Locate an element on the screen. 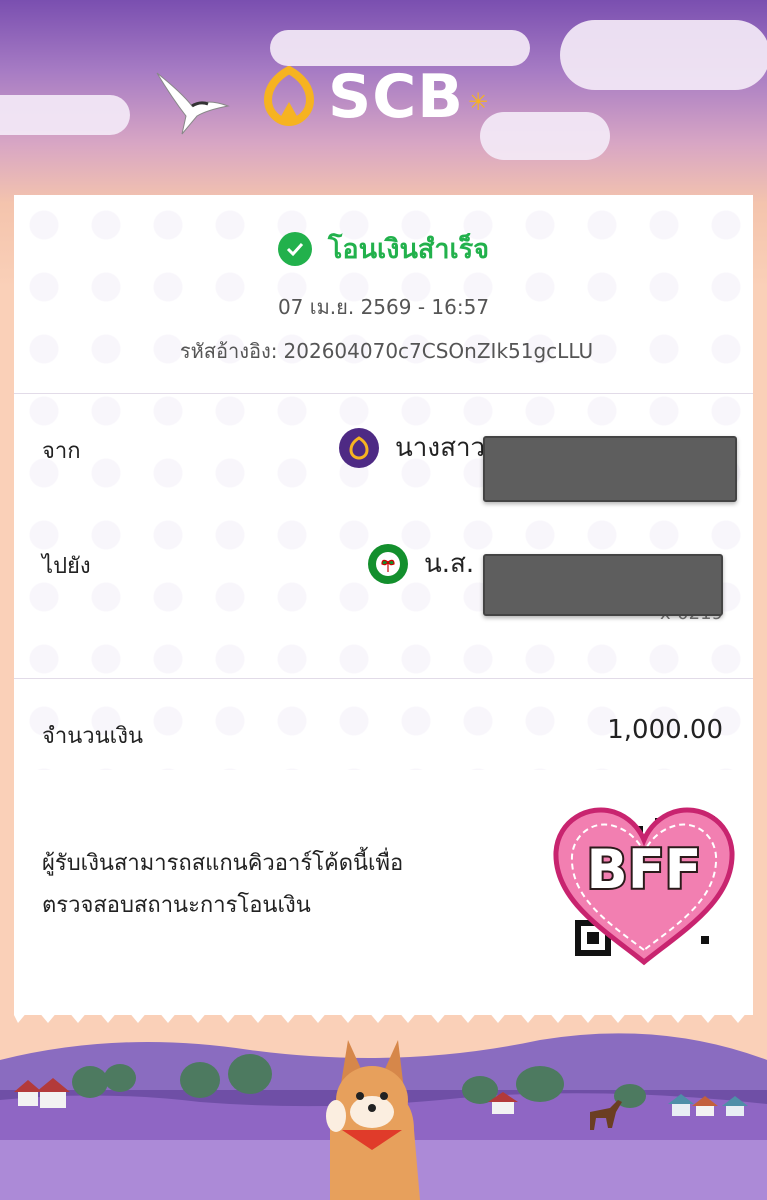 The width and height of the screenshot is (767, 1200). status-row: โอนเงินสำเร็จ is located at coordinates (383, 248).